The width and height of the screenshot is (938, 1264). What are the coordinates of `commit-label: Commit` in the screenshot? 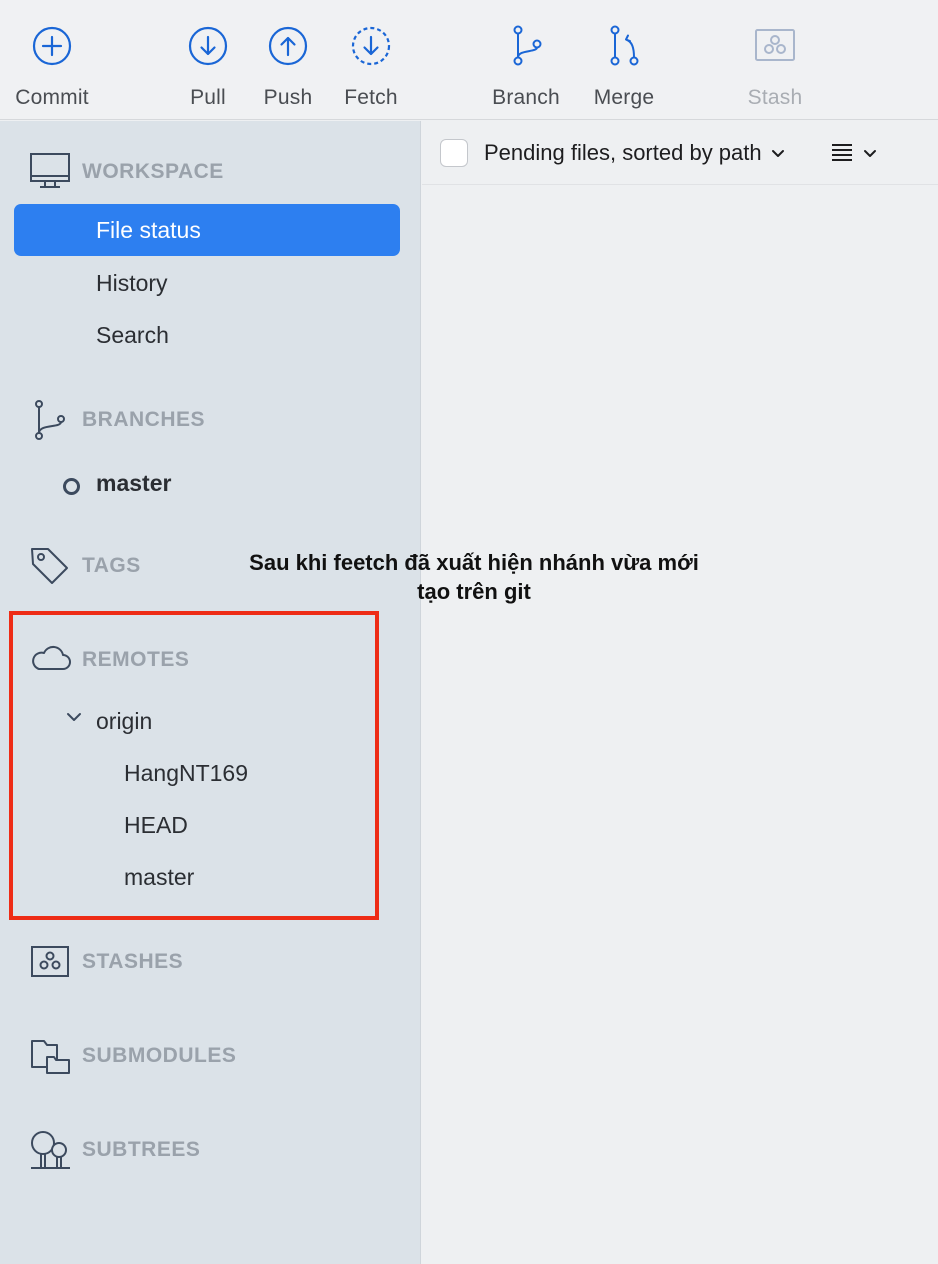 It's located at (52, 97).